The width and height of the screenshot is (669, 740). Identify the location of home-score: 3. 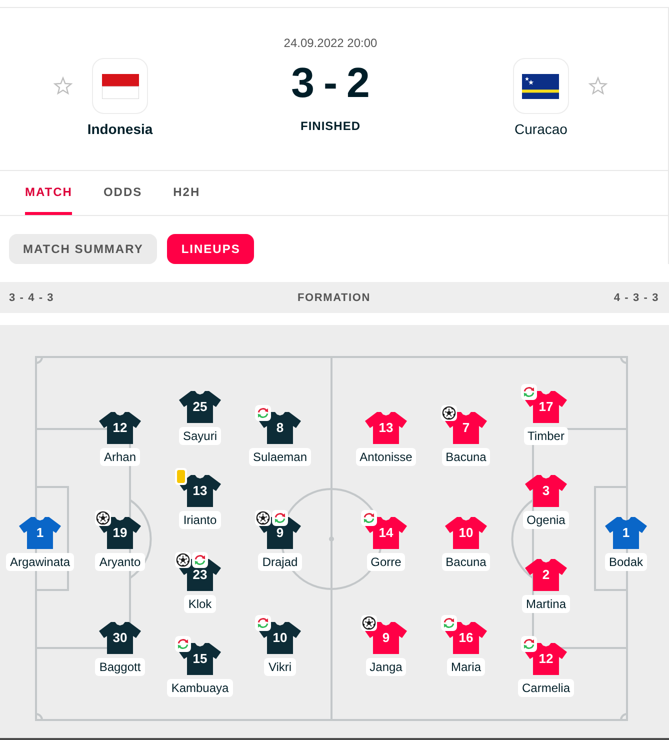
(302, 83).